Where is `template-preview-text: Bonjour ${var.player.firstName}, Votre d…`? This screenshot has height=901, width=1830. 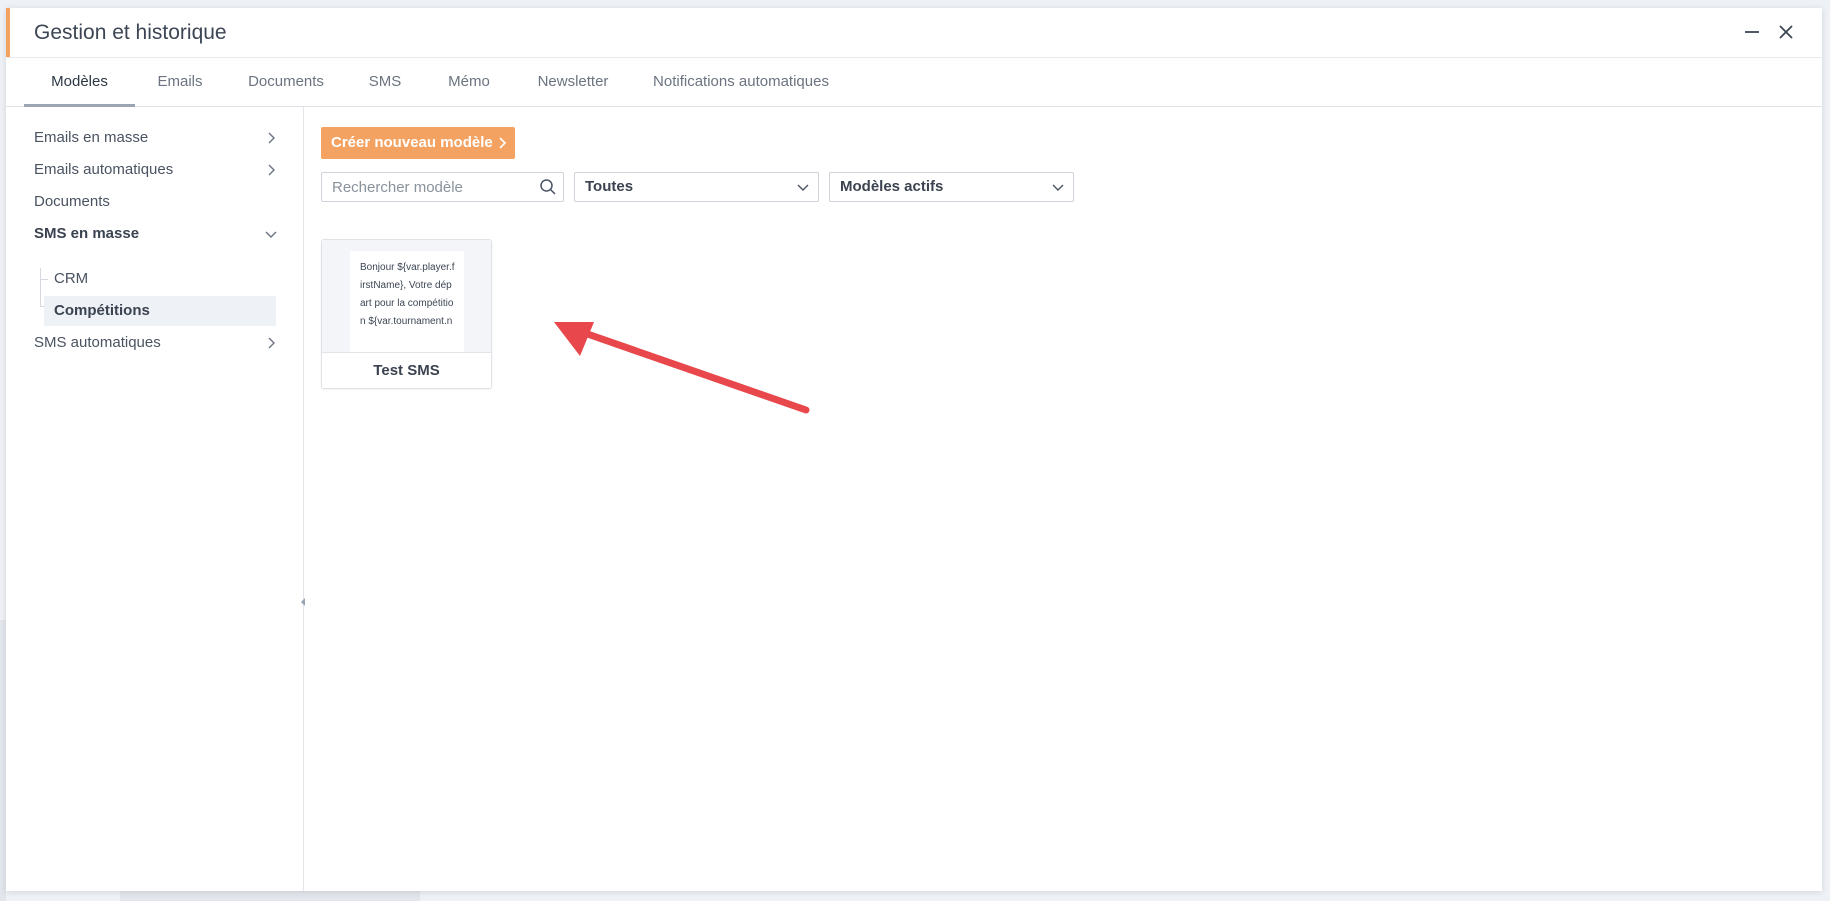
template-preview-text: Bonjour ${var.player.firstName}, Votre d… is located at coordinates (407, 301).